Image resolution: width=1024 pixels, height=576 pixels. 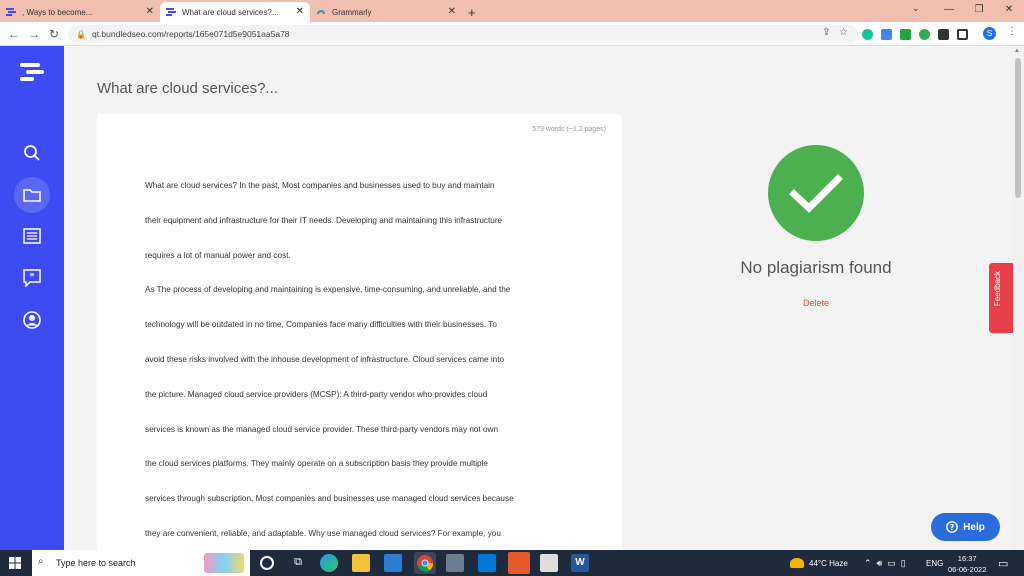 I want to click on help-button: ? Help, so click(x=965, y=527).